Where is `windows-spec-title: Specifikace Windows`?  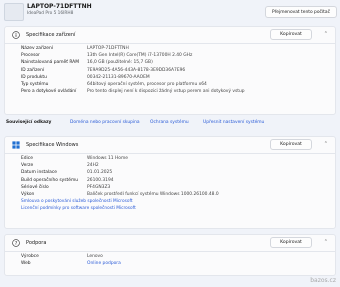
windows-spec-title: Specifikace Windows is located at coordinates (52, 145).